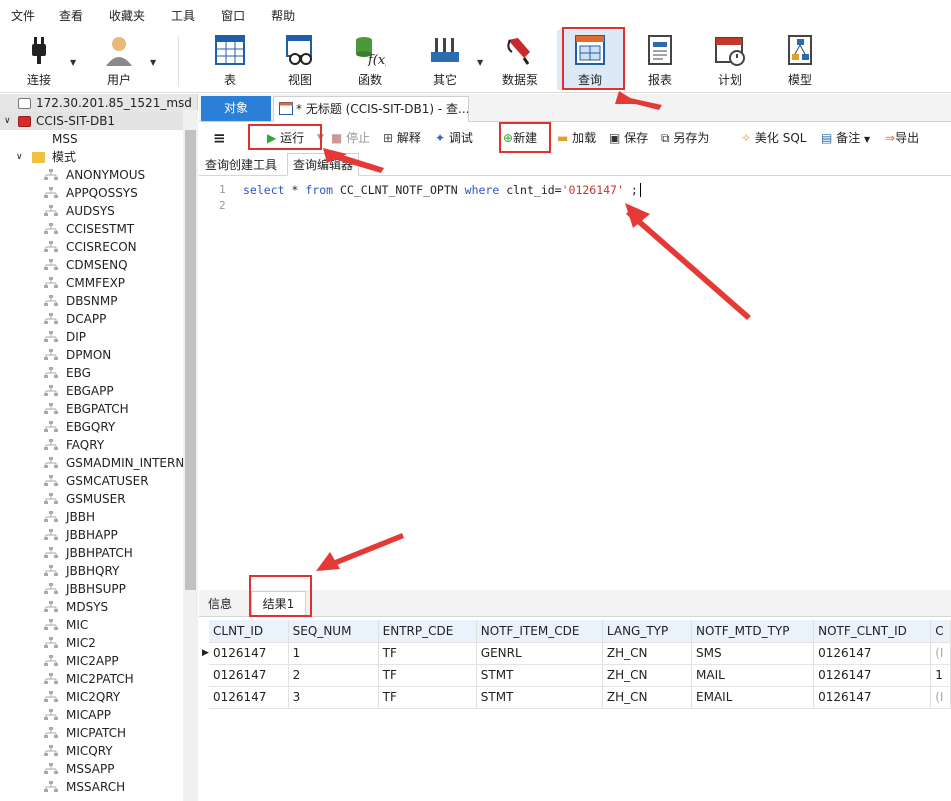 Image resolution: width=951 pixels, height=801 pixels. I want to click on schema-label: AUDSYS, so click(90, 211).